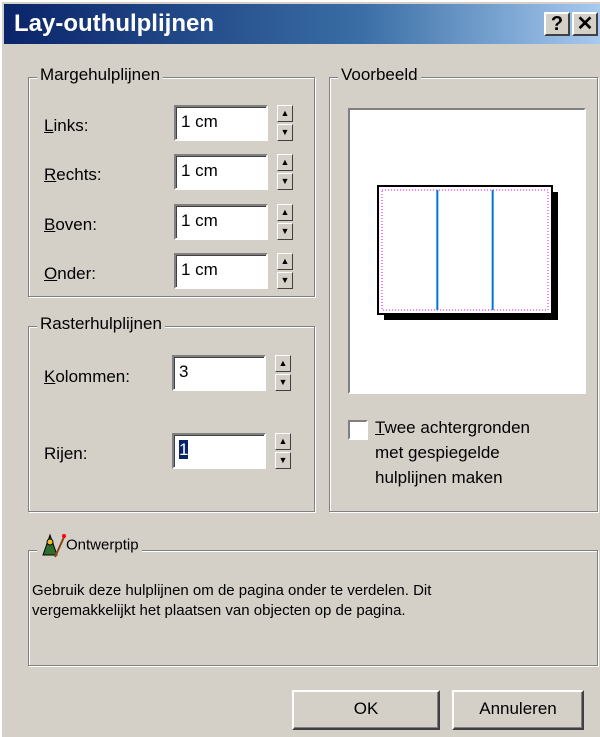 This screenshot has width=600, height=737. What do you see at coordinates (87, 376) in the screenshot?
I see `columns-label: Kolommen:` at bounding box center [87, 376].